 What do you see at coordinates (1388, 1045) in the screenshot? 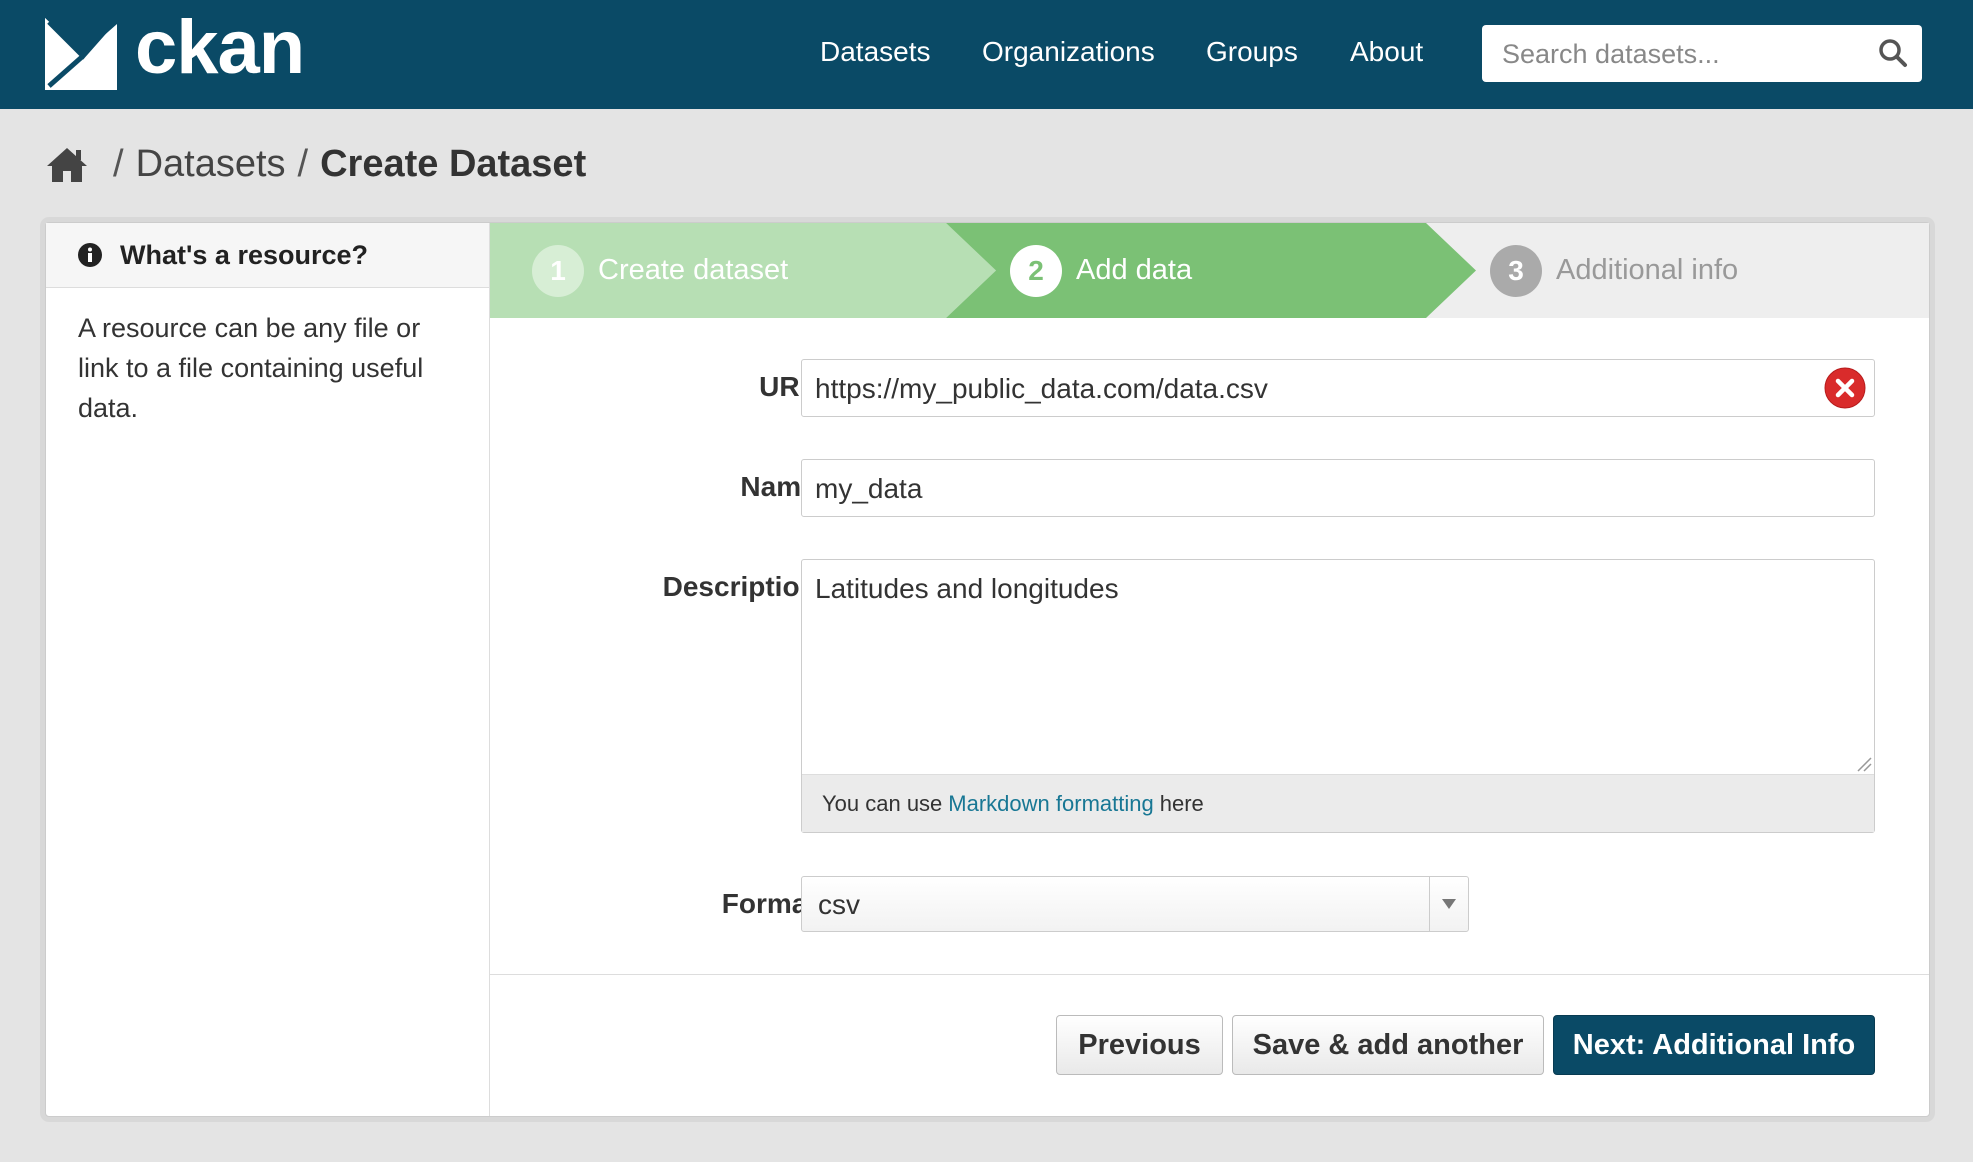
I see `save-add-another-button: Save & add another` at bounding box center [1388, 1045].